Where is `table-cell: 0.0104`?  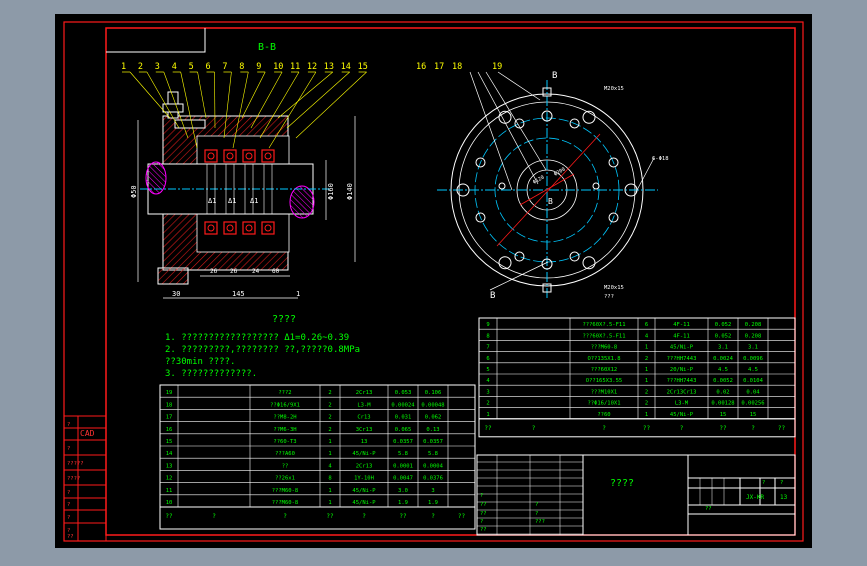
table-cell: 0.0104 is located at coordinates (753, 381).